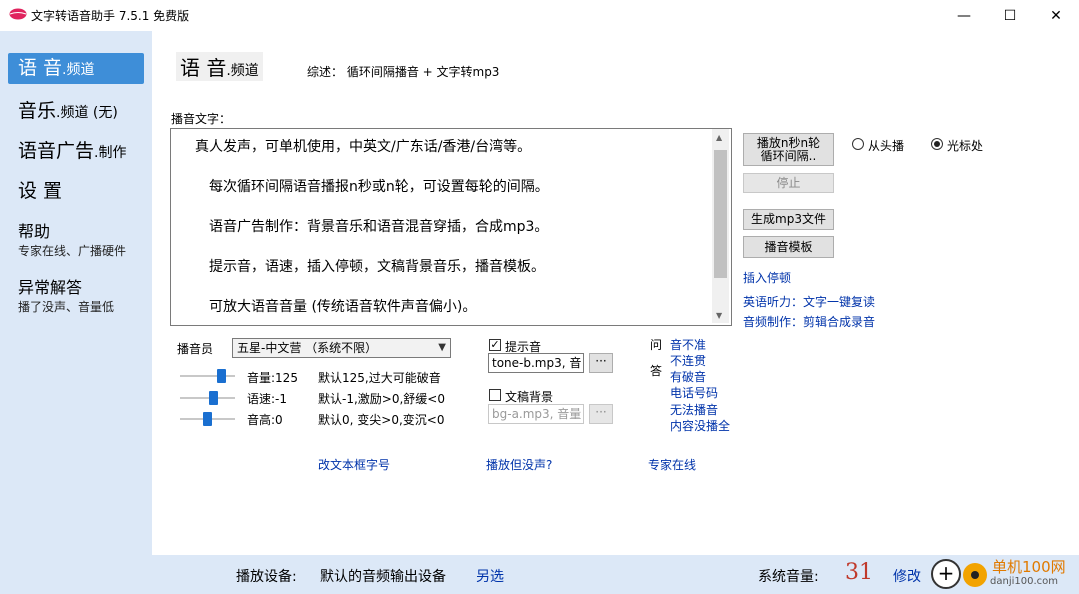 Image resolution: width=1079 pixels, height=594 pixels. I want to click on window-title: 文字转语音助手 7.5.1 免费版, so click(110, 16).